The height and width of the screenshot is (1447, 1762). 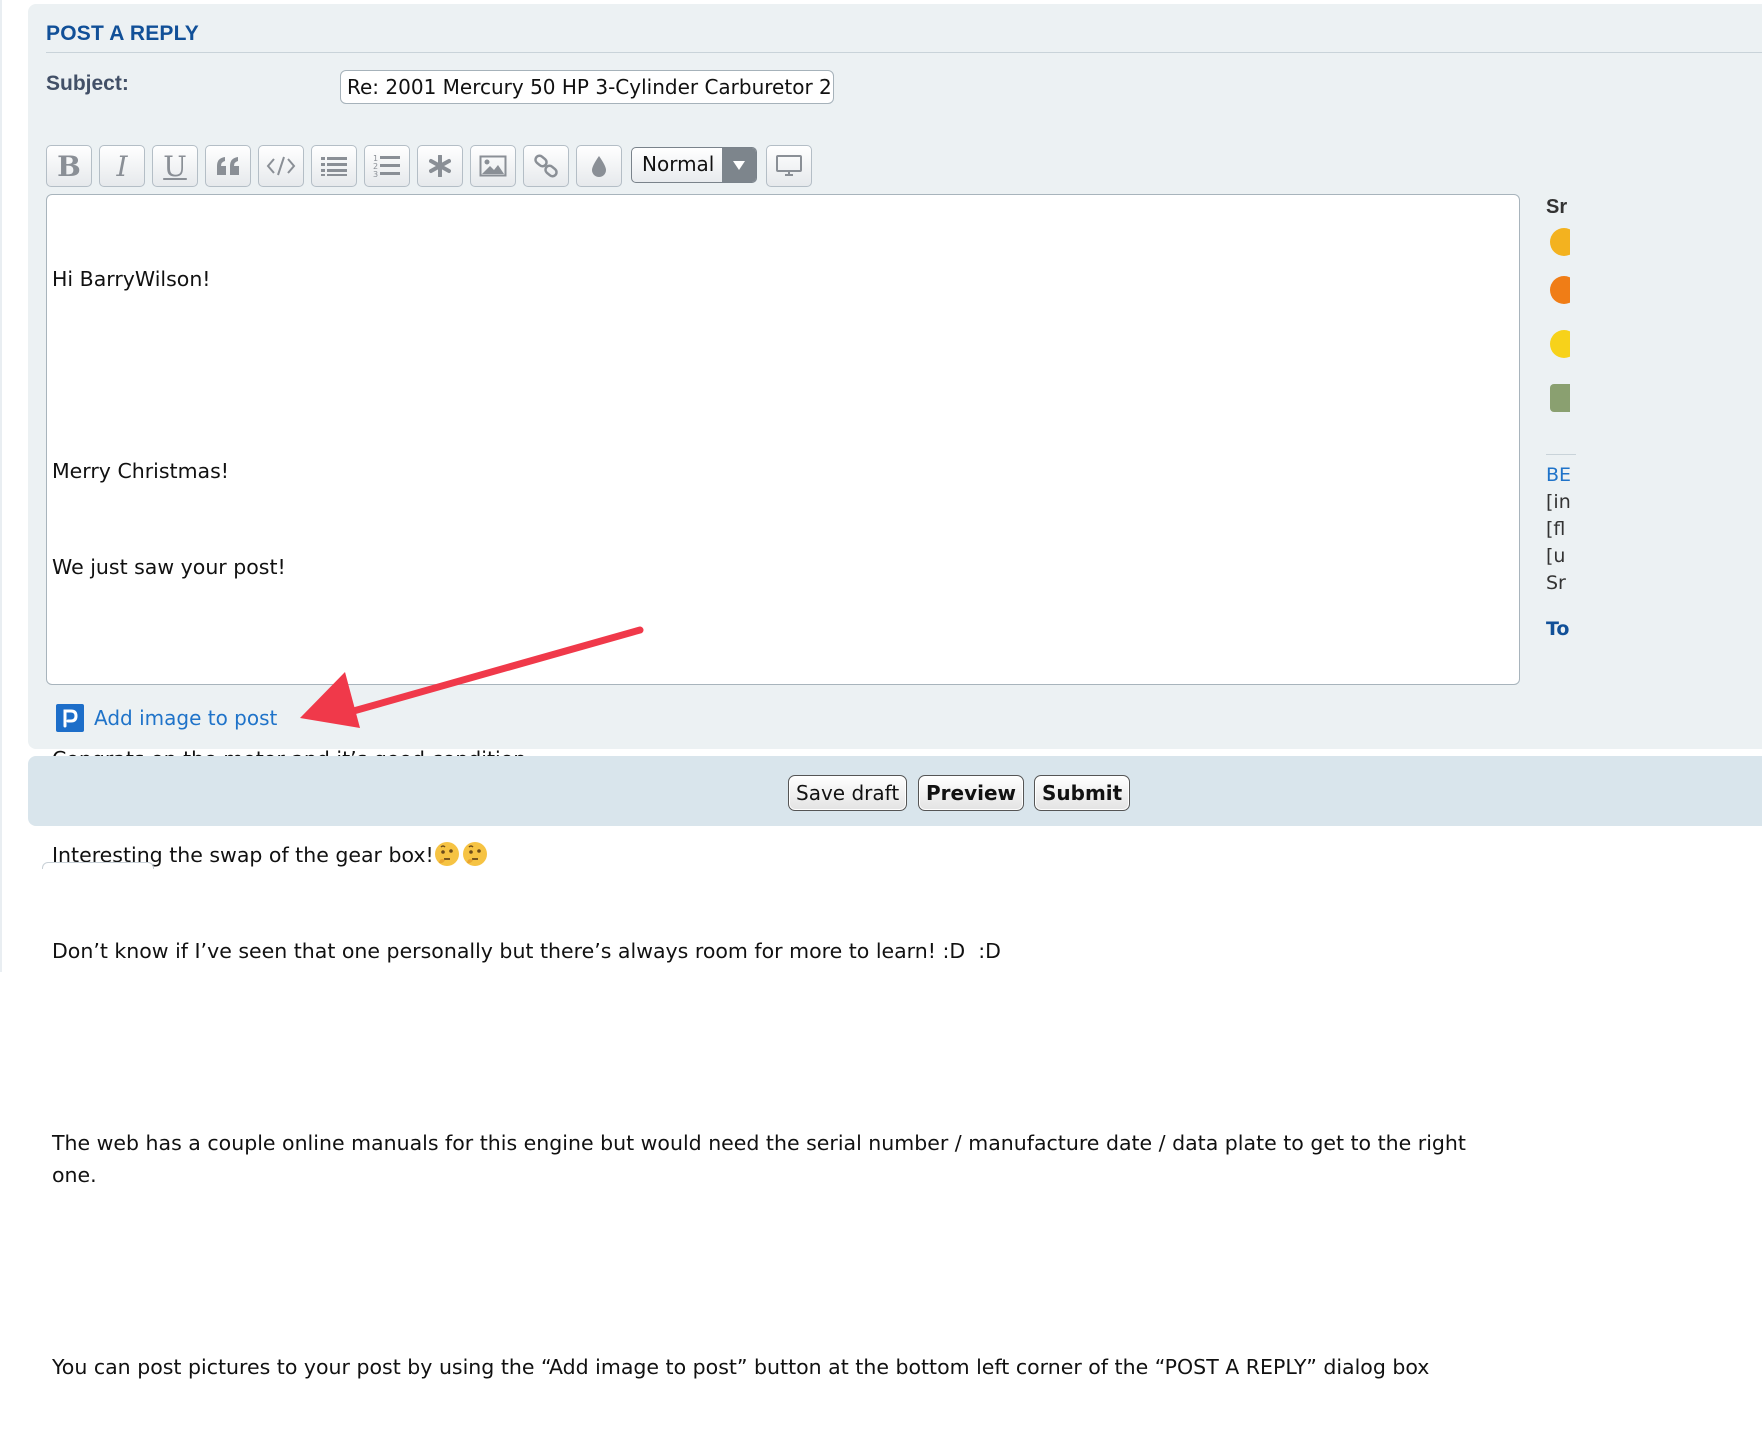 I want to click on save-draft-button: Save draft, so click(x=848, y=793).